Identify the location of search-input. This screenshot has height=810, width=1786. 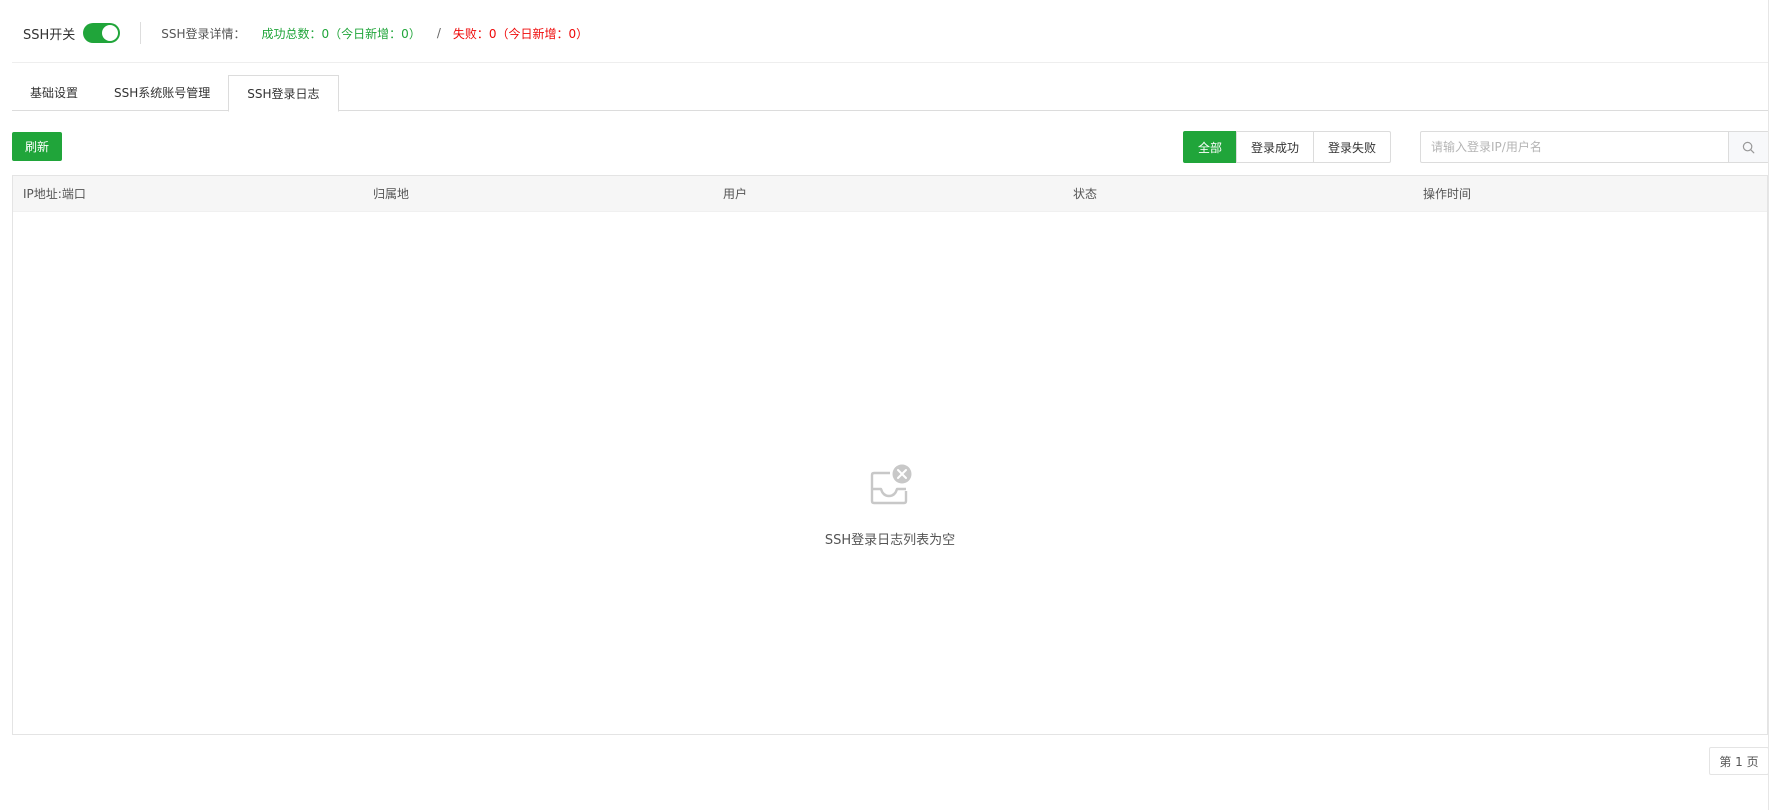
(1574, 147).